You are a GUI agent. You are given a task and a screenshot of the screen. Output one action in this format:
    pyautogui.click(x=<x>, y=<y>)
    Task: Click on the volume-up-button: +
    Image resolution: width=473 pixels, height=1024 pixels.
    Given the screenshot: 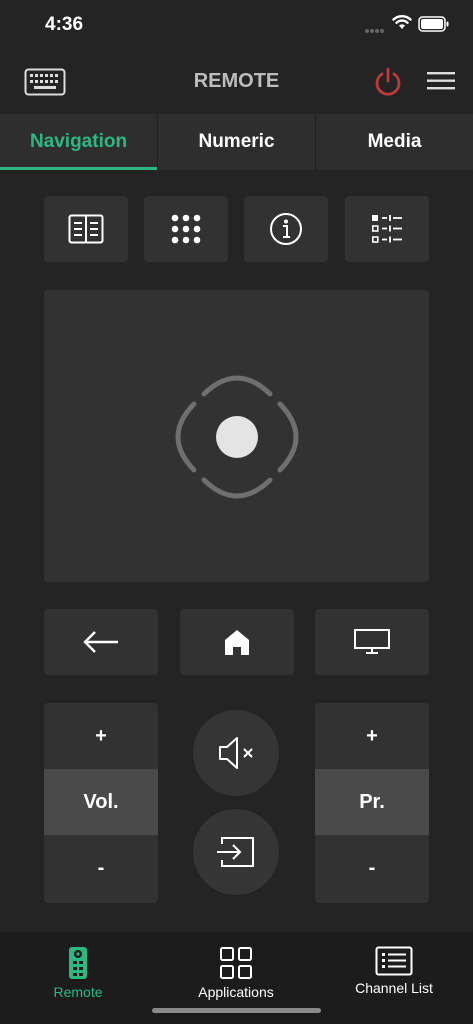 What is the action you would take?
    pyautogui.click(x=101, y=736)
    